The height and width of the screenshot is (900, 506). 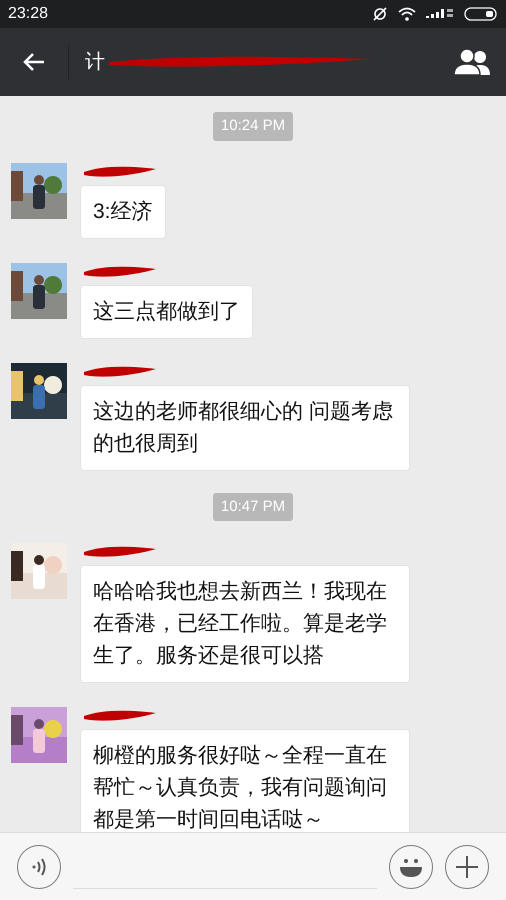 I want to click on timestamp: 10:47 PM, so click(x=253, y=506).